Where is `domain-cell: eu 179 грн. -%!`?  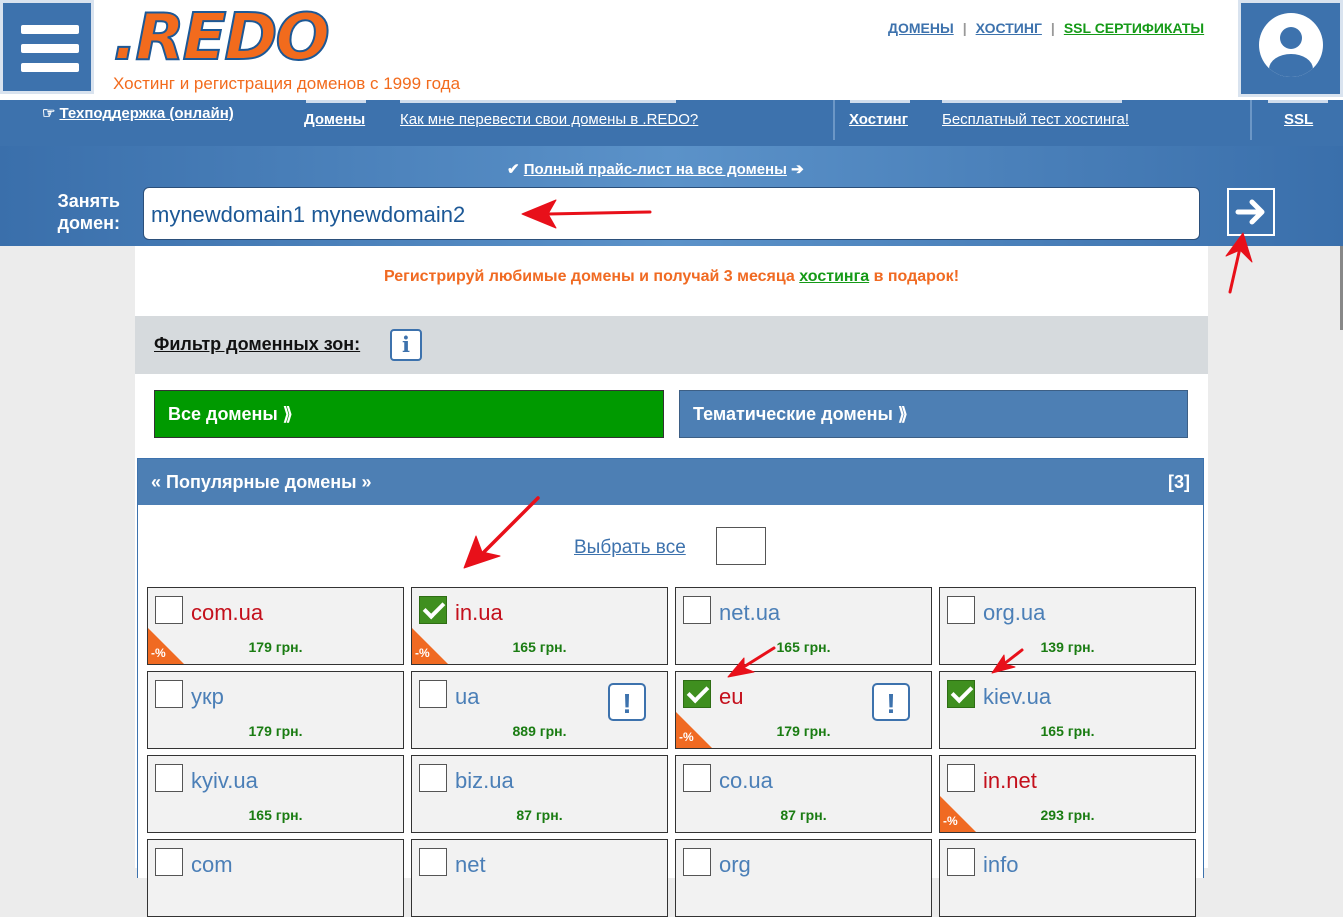 domain-cell: eu 179 грн. -%! is located at coordinates (803, 710).